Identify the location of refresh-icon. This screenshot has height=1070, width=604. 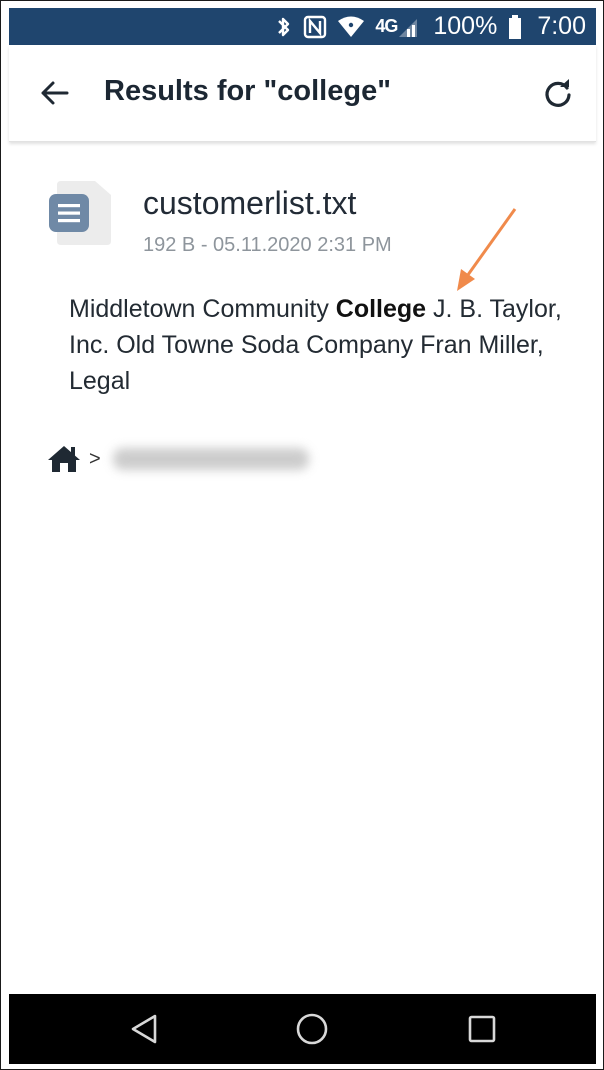
(558, 93).